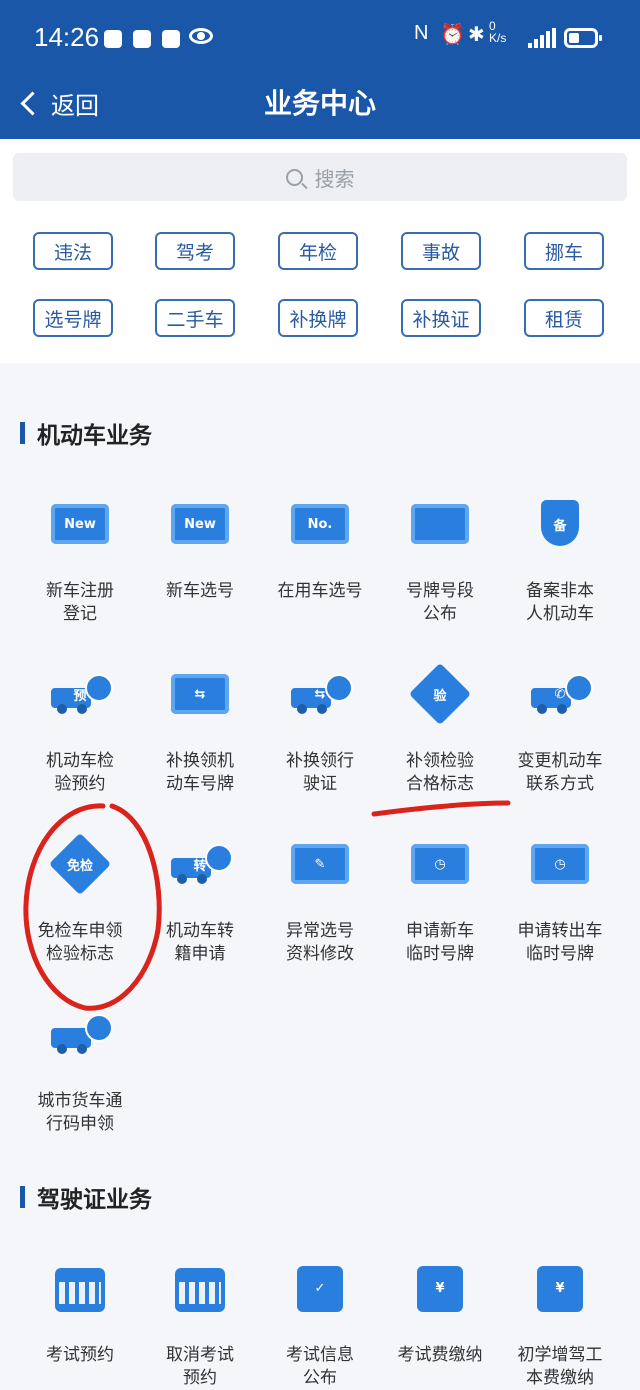 This screenshot has width=640, height=1390. What do you see at coordinates (320, 943) in the screenshot?
I see `service-label: 异常选号 资料修改` at bounding box center [320, 943].